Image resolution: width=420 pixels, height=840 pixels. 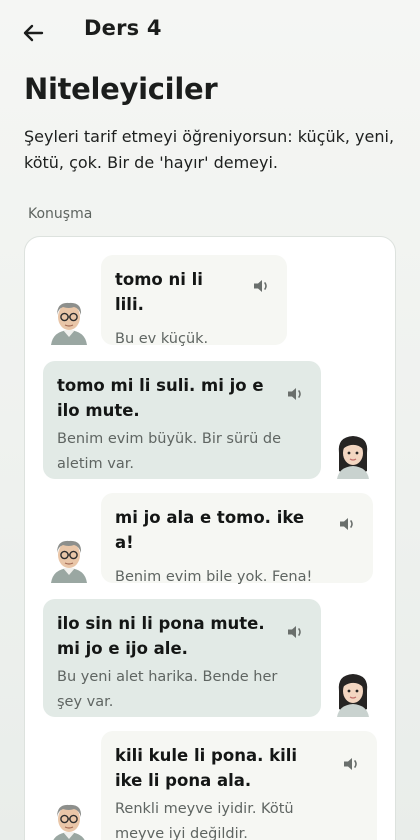 I want to click on toki-pona-text: mi jo ala e tomo. ike a!, so click(x=210, y=530).